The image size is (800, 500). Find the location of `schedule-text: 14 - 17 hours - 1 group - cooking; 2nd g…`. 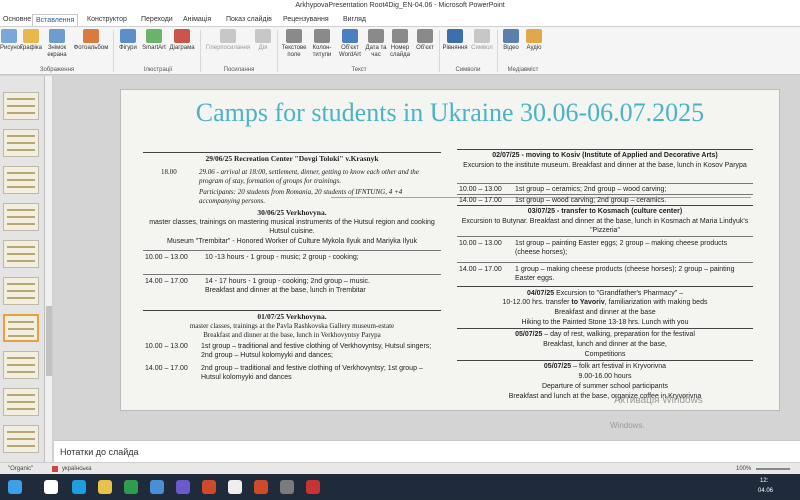

schedule-text: 14 - 17 hours - 1 group - cooking; 2nd g… is located at coordinates (287, 281).